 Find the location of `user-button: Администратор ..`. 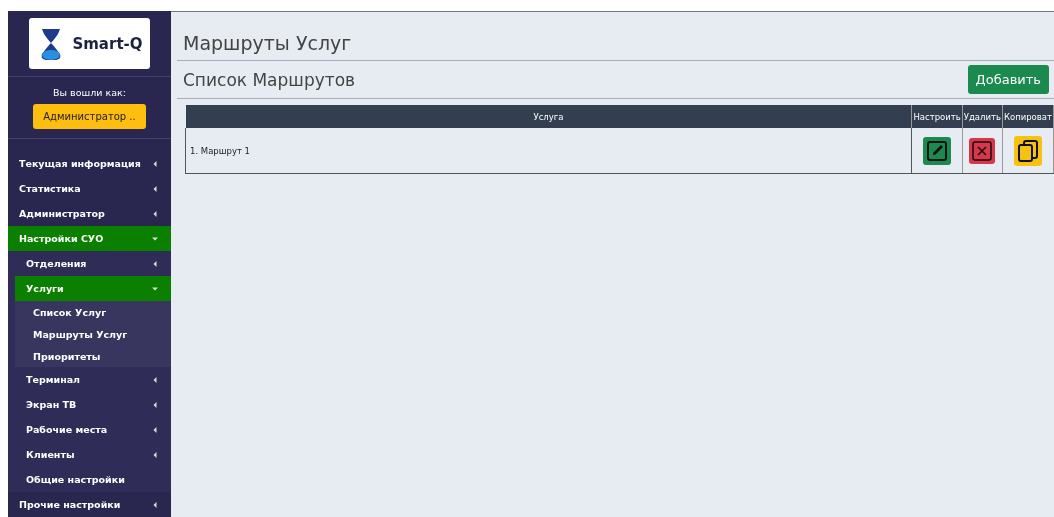

user-button: Администратор .. is located at coordinates (89, 116).